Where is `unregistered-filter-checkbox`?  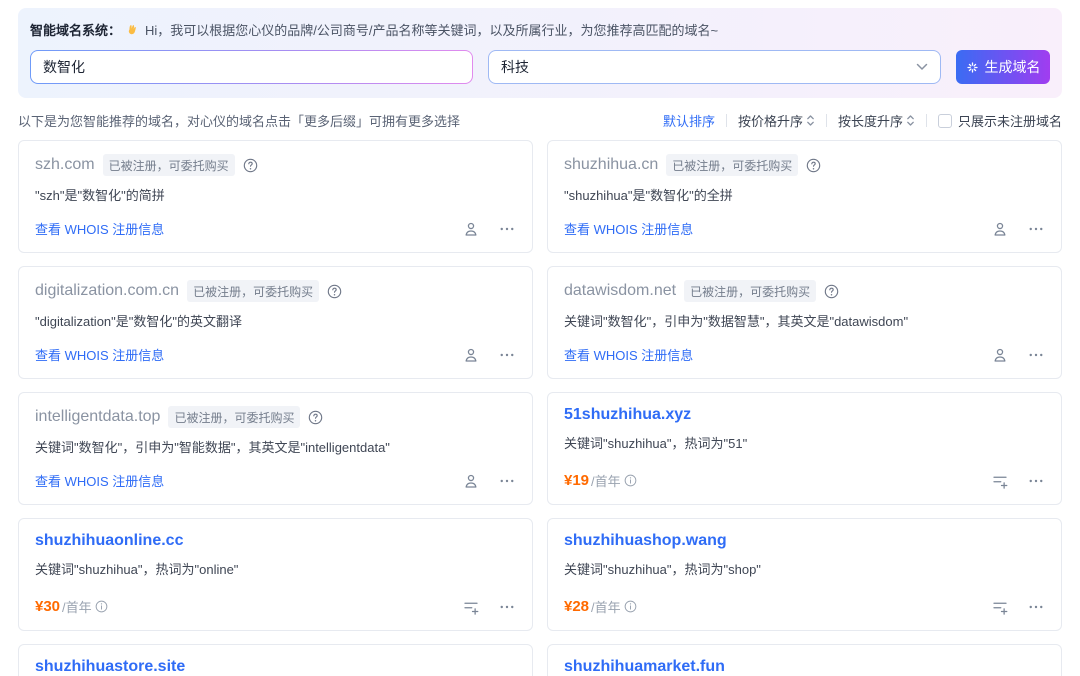
unregistered-filter-checkbox is located at coordinates (944, 120).